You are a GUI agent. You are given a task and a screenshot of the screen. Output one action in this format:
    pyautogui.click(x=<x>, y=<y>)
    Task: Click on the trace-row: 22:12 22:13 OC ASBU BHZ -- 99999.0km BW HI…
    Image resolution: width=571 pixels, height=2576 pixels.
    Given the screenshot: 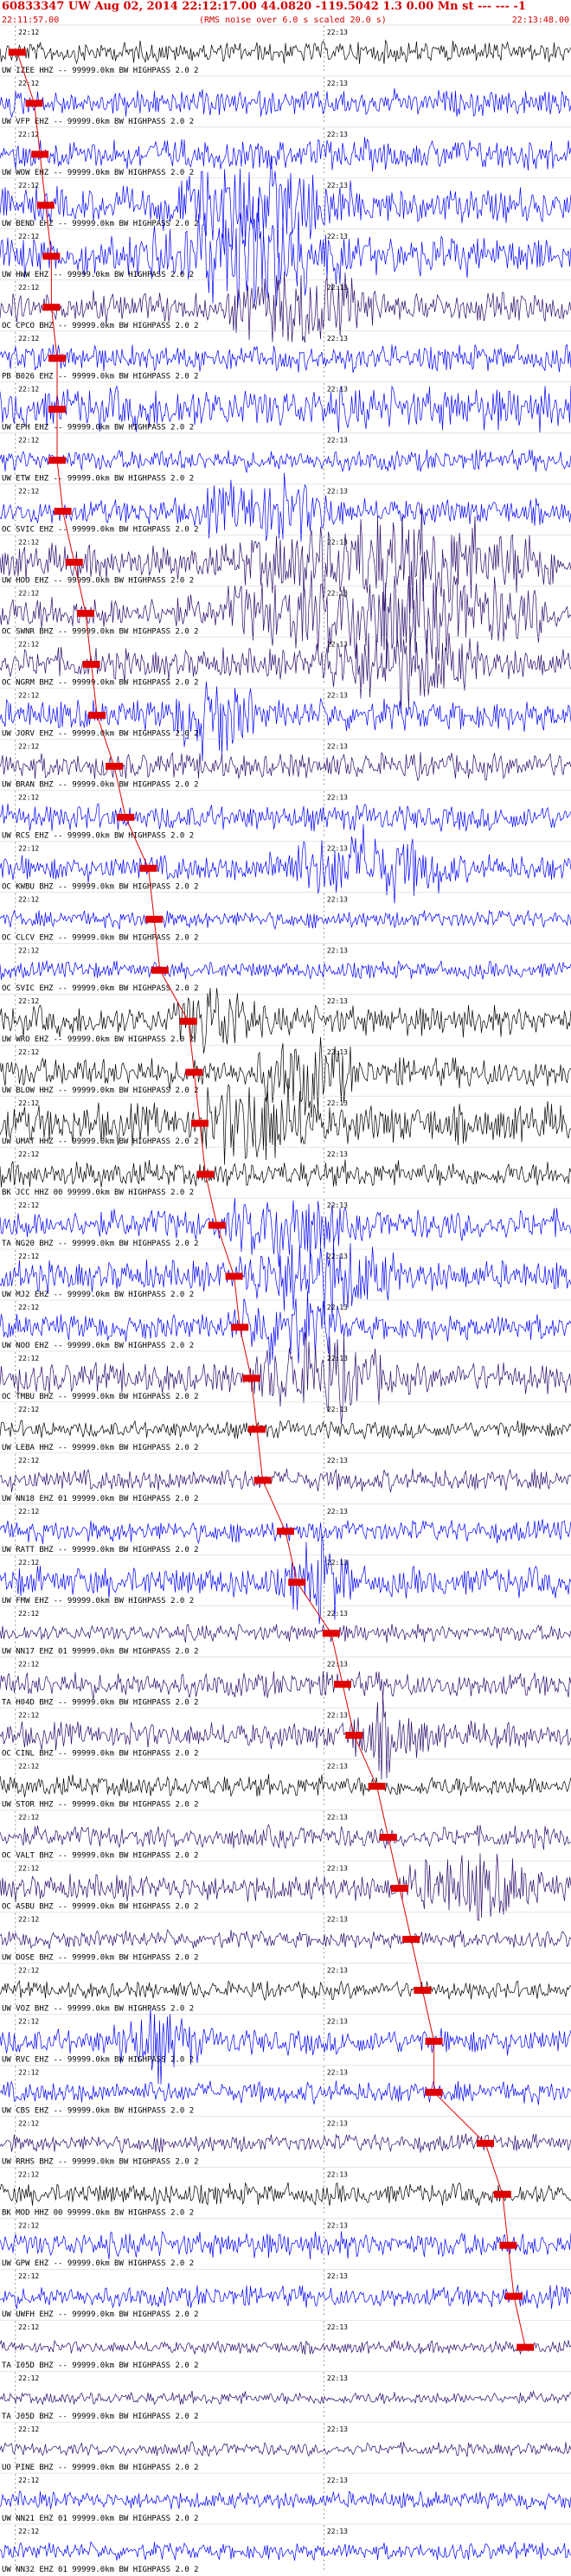 What is the action you would take?
    pyautogui.click(x=285, y=1887)
    